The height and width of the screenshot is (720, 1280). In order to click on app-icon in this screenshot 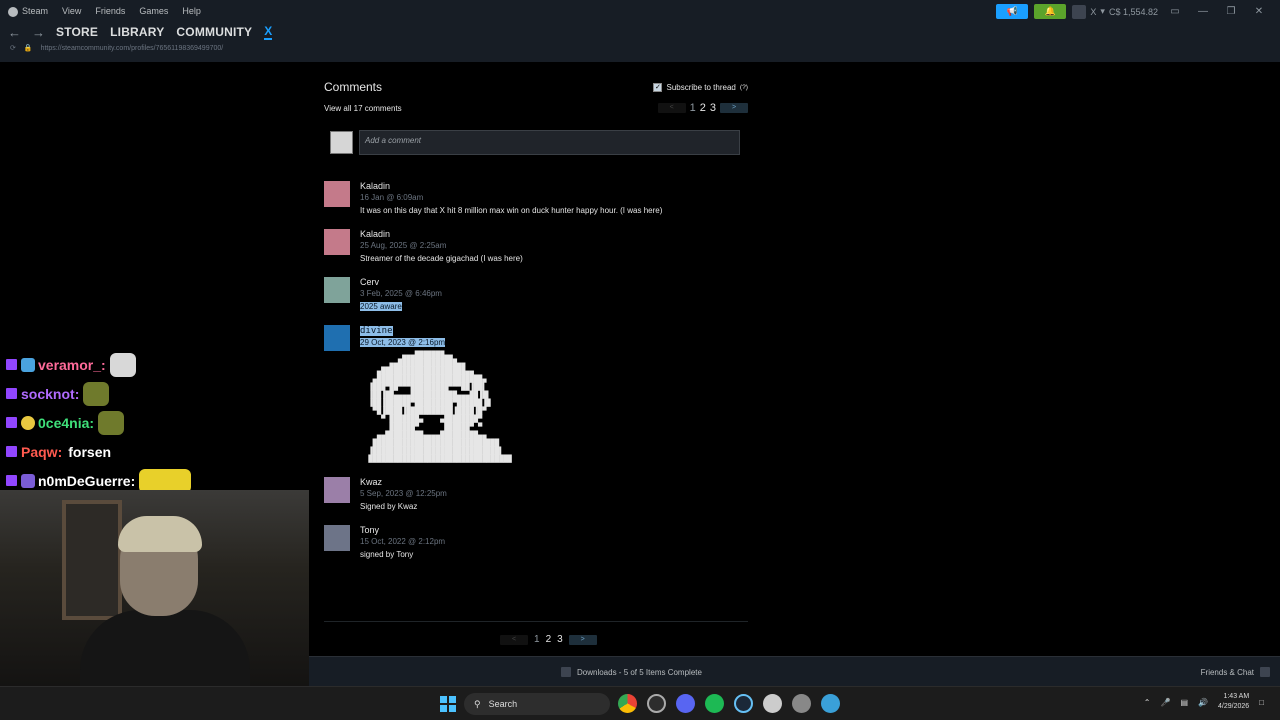, I will do `click(656, 703)`.